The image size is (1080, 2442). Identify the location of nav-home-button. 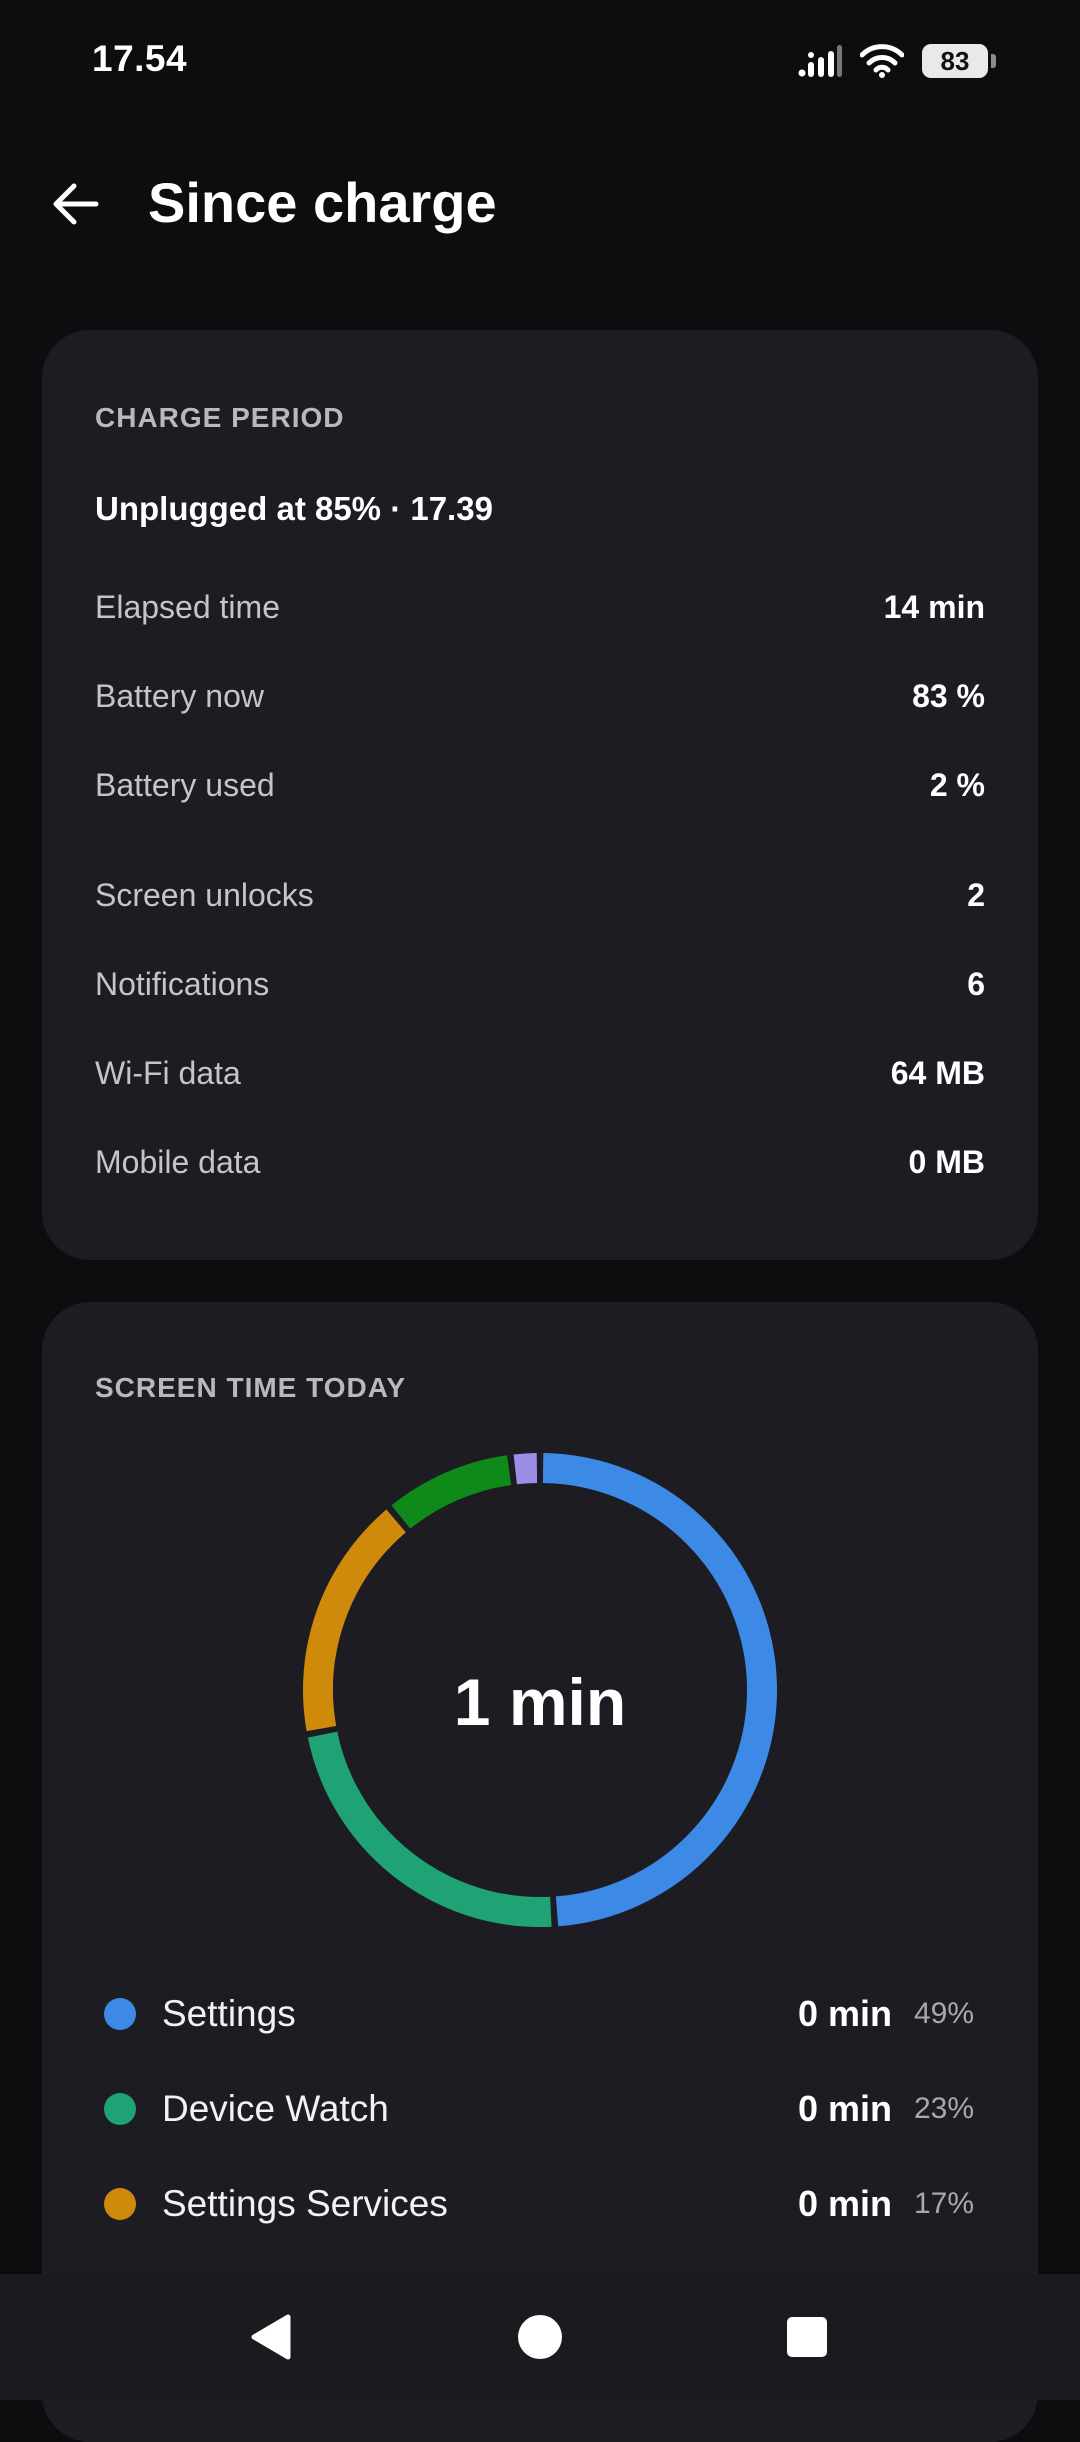
(540, 2337).